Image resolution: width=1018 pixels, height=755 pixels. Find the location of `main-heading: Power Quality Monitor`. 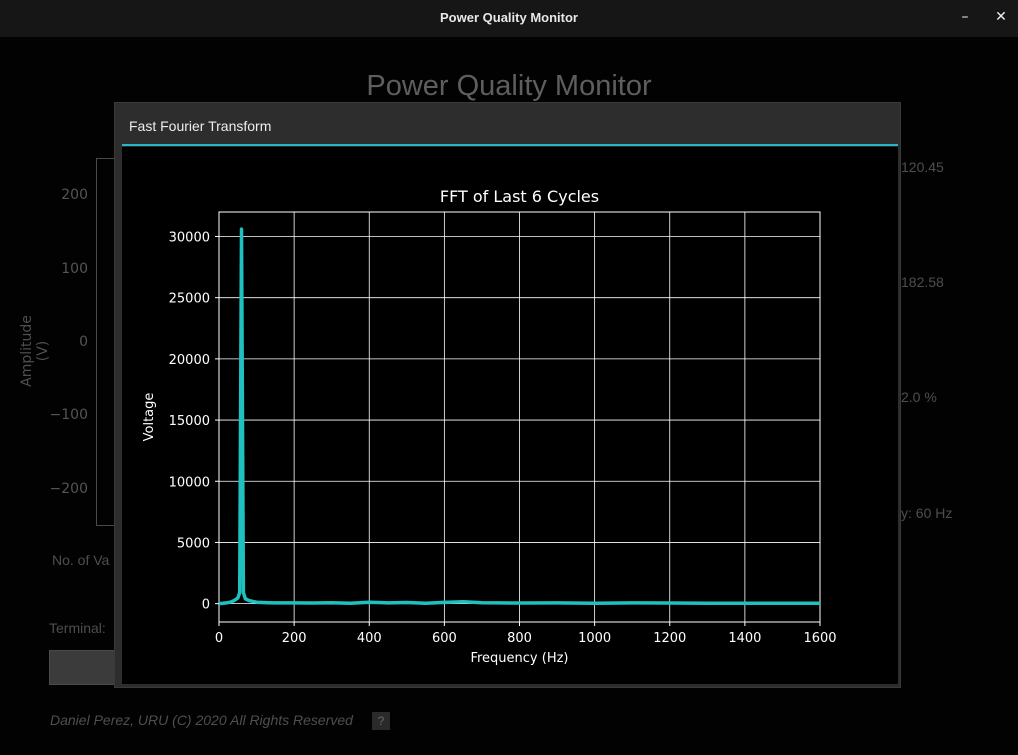

main-heading: Power Quality Monitor is located at coordinates (509, 86).